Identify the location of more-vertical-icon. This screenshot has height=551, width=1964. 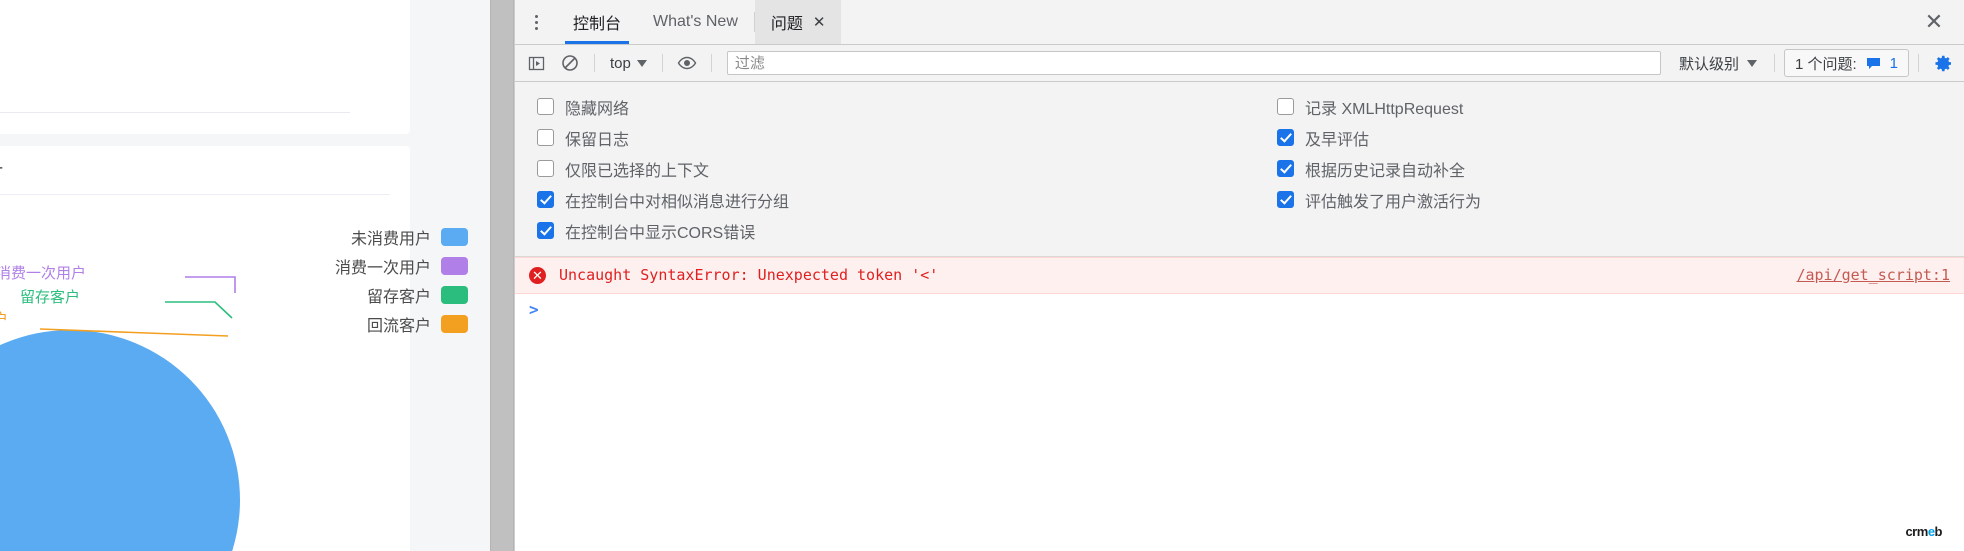
(536, 22).